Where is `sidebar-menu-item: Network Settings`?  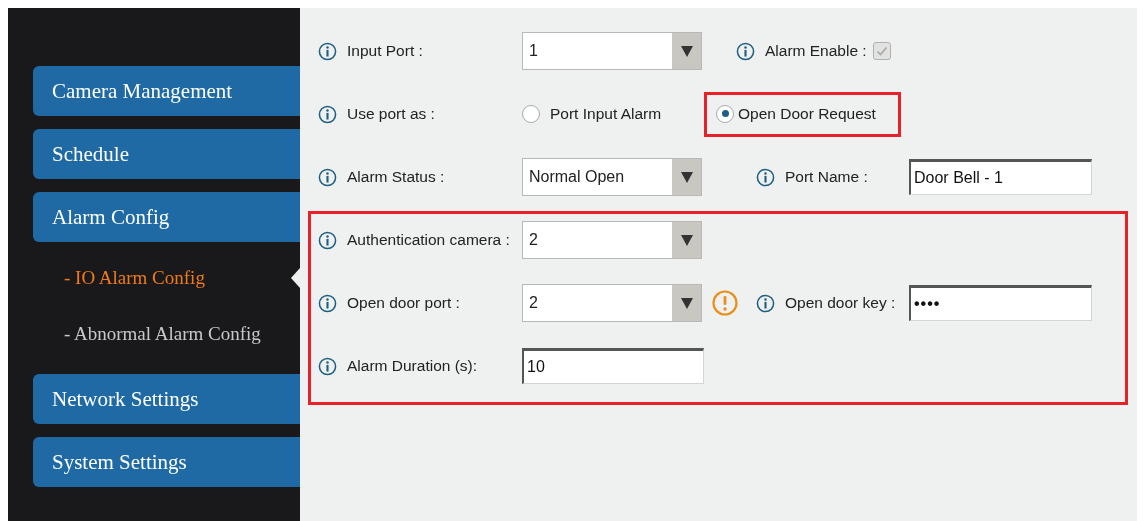
sidebar-menu-item: Network Settings is located at coordinates (166, 399).